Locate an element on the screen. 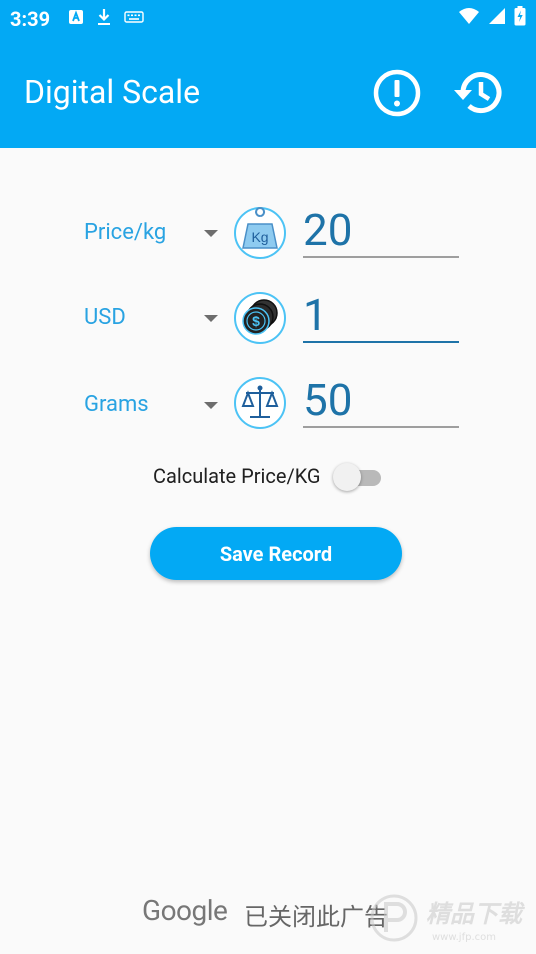  ad-google-logo: Google is located at coordinates (185, 910).